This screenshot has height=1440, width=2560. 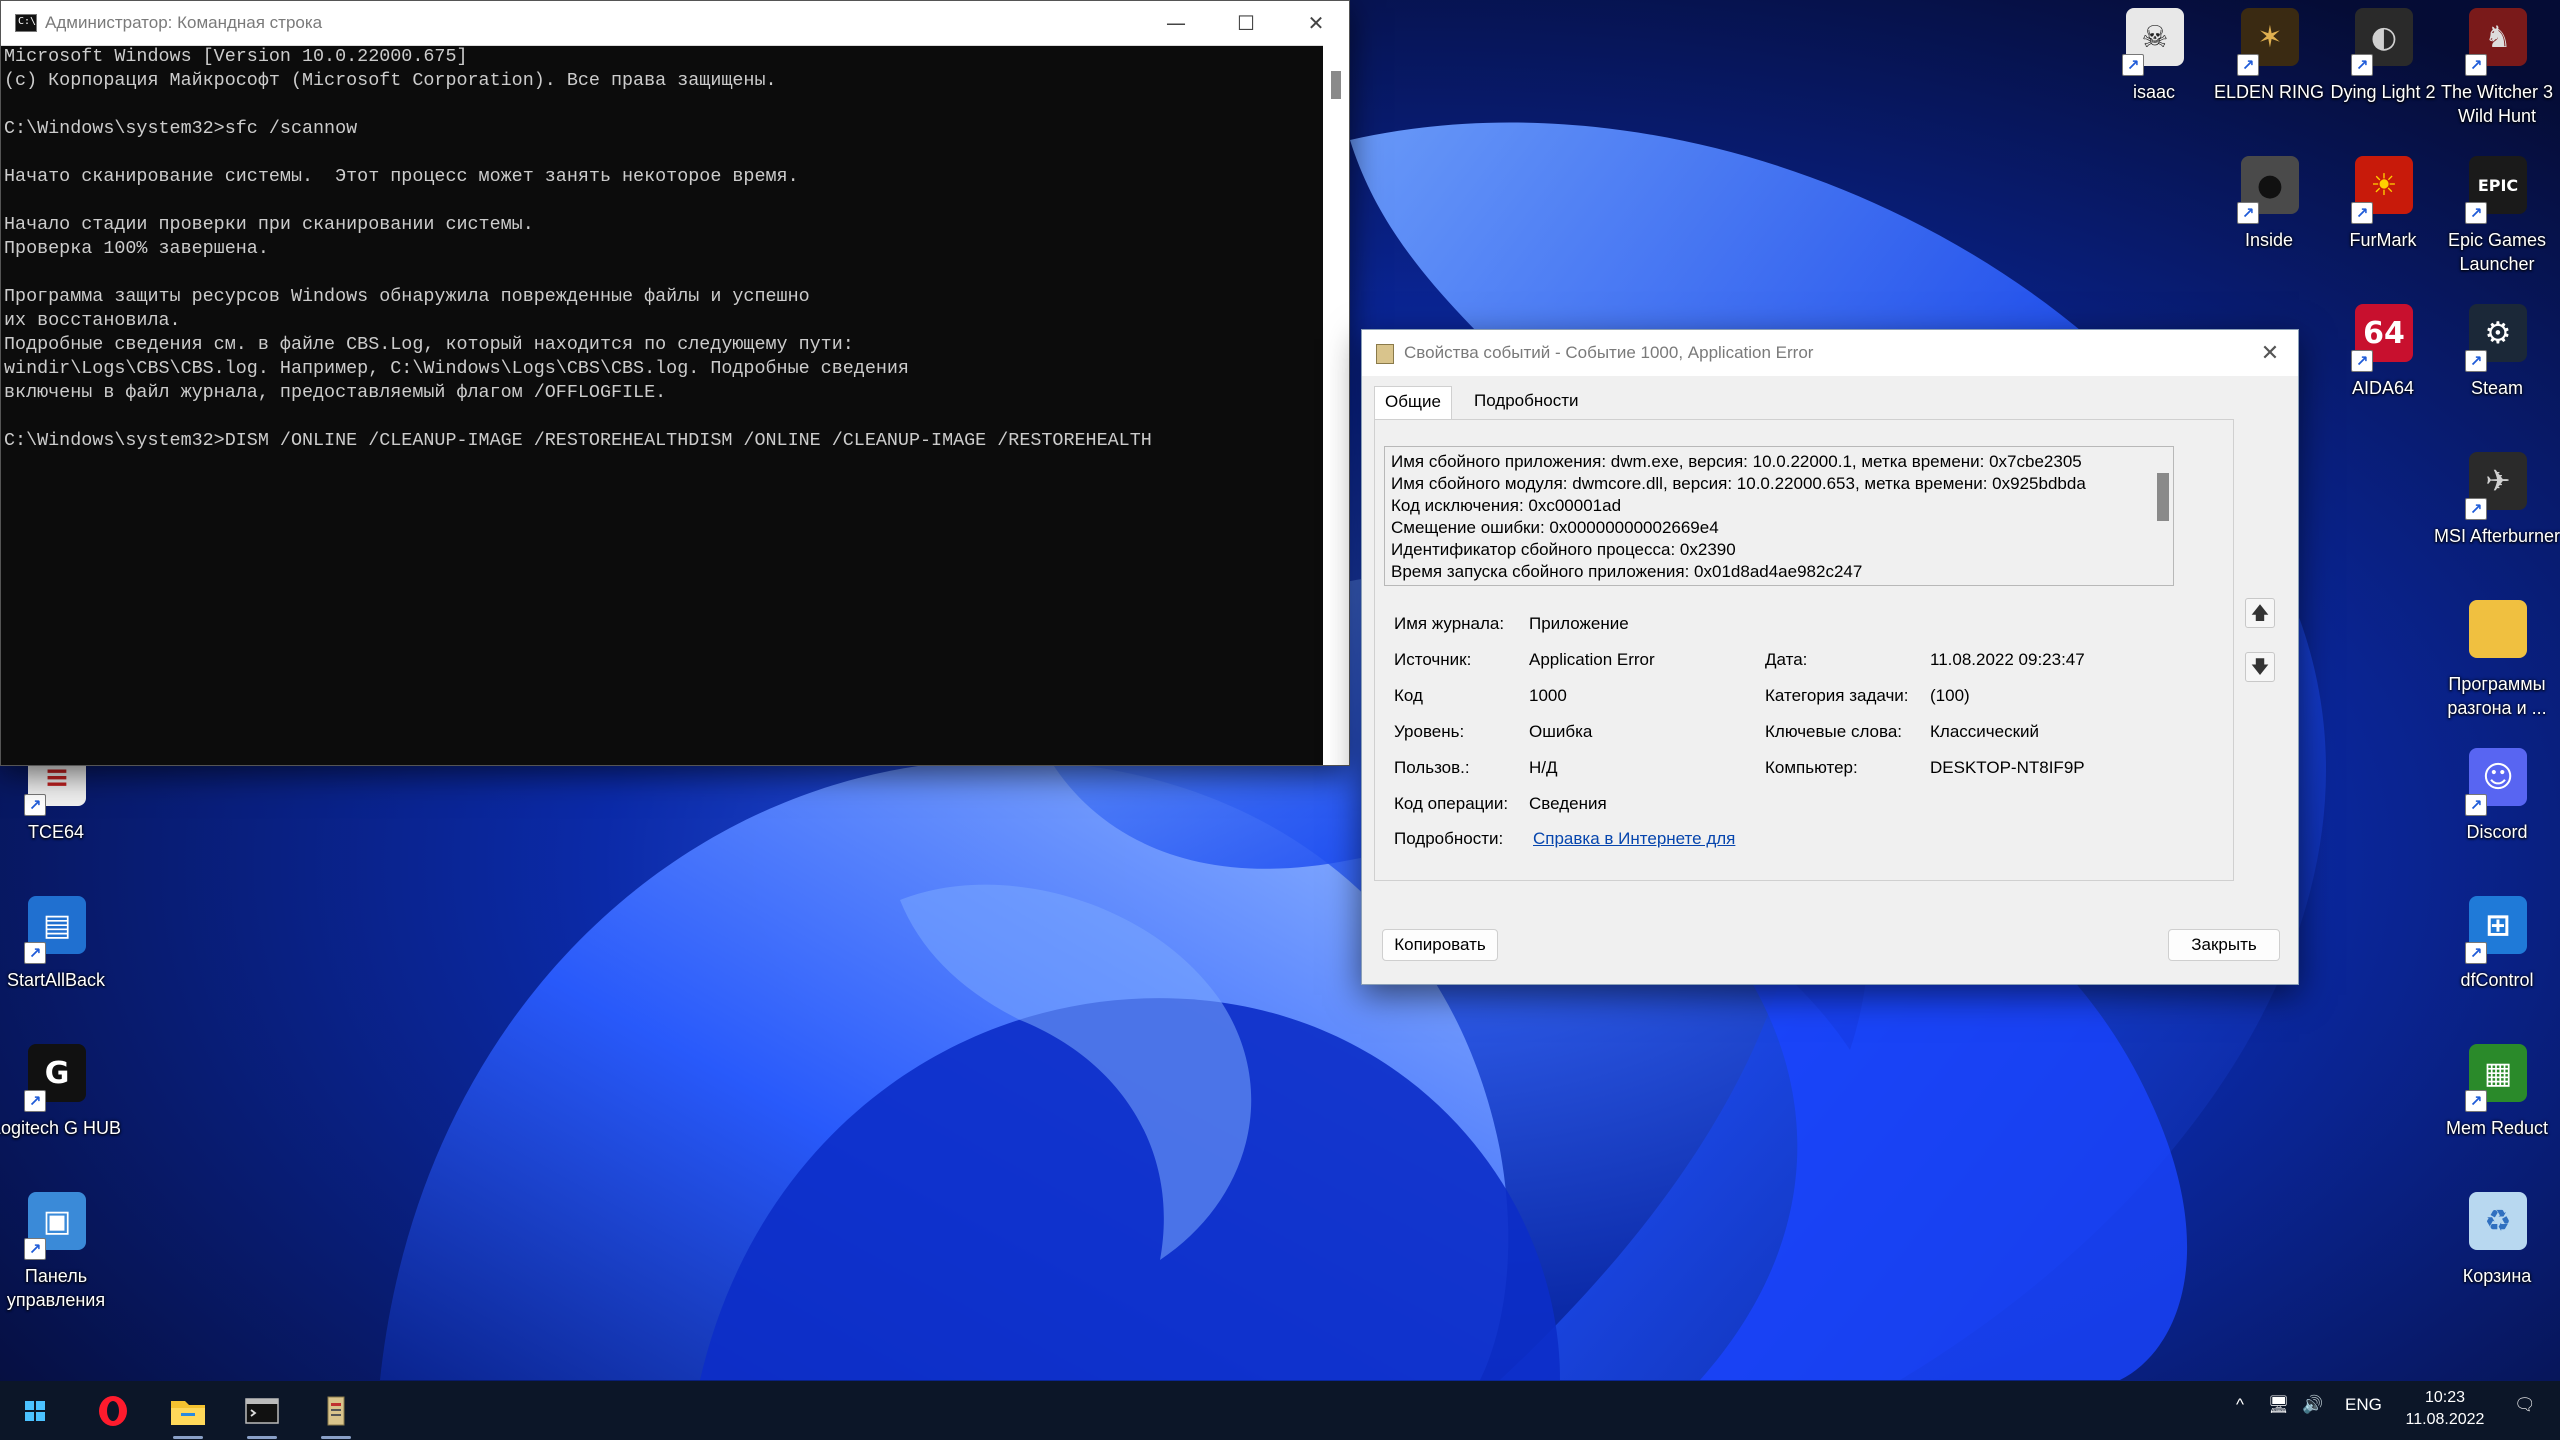 What do you see at coordinates (1950, 695) in the screenshot?
I see `task-category-value: (100)` at bounding box center [1950, 695].